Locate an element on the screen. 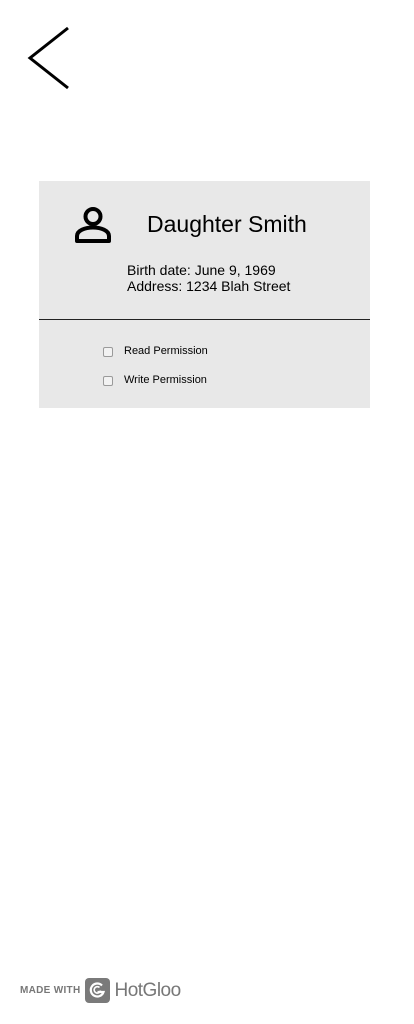 Image resolution: width=414 pixels, height=1024 pixels. write-permission-row: Write Permission is located at coordinates (155, 380).